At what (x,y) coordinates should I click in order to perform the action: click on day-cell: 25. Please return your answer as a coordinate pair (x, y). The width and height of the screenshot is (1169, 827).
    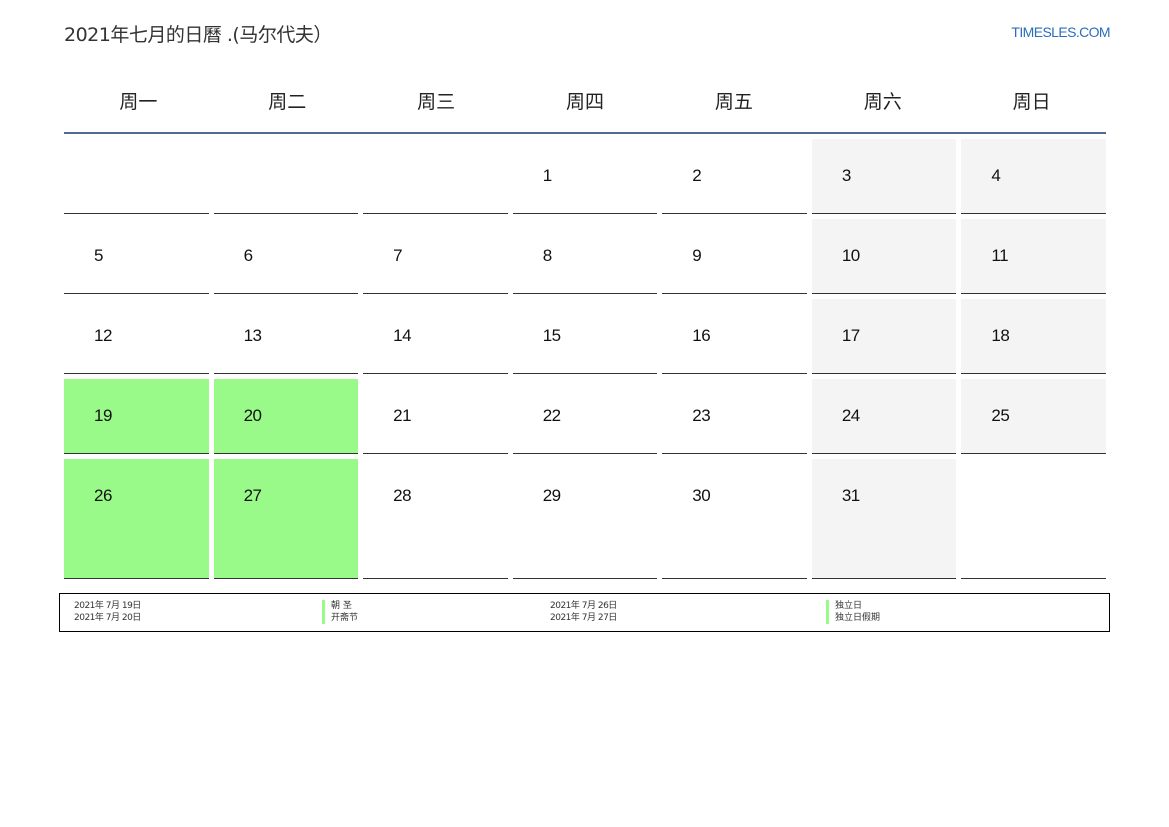
    Looking at the image, I should click on (1033, 416).